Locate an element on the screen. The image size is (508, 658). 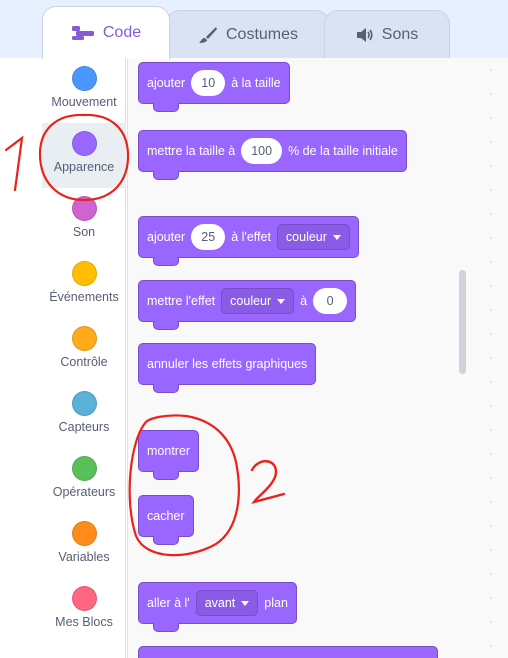
block-text: cacher is located at coordinates (166, 516).